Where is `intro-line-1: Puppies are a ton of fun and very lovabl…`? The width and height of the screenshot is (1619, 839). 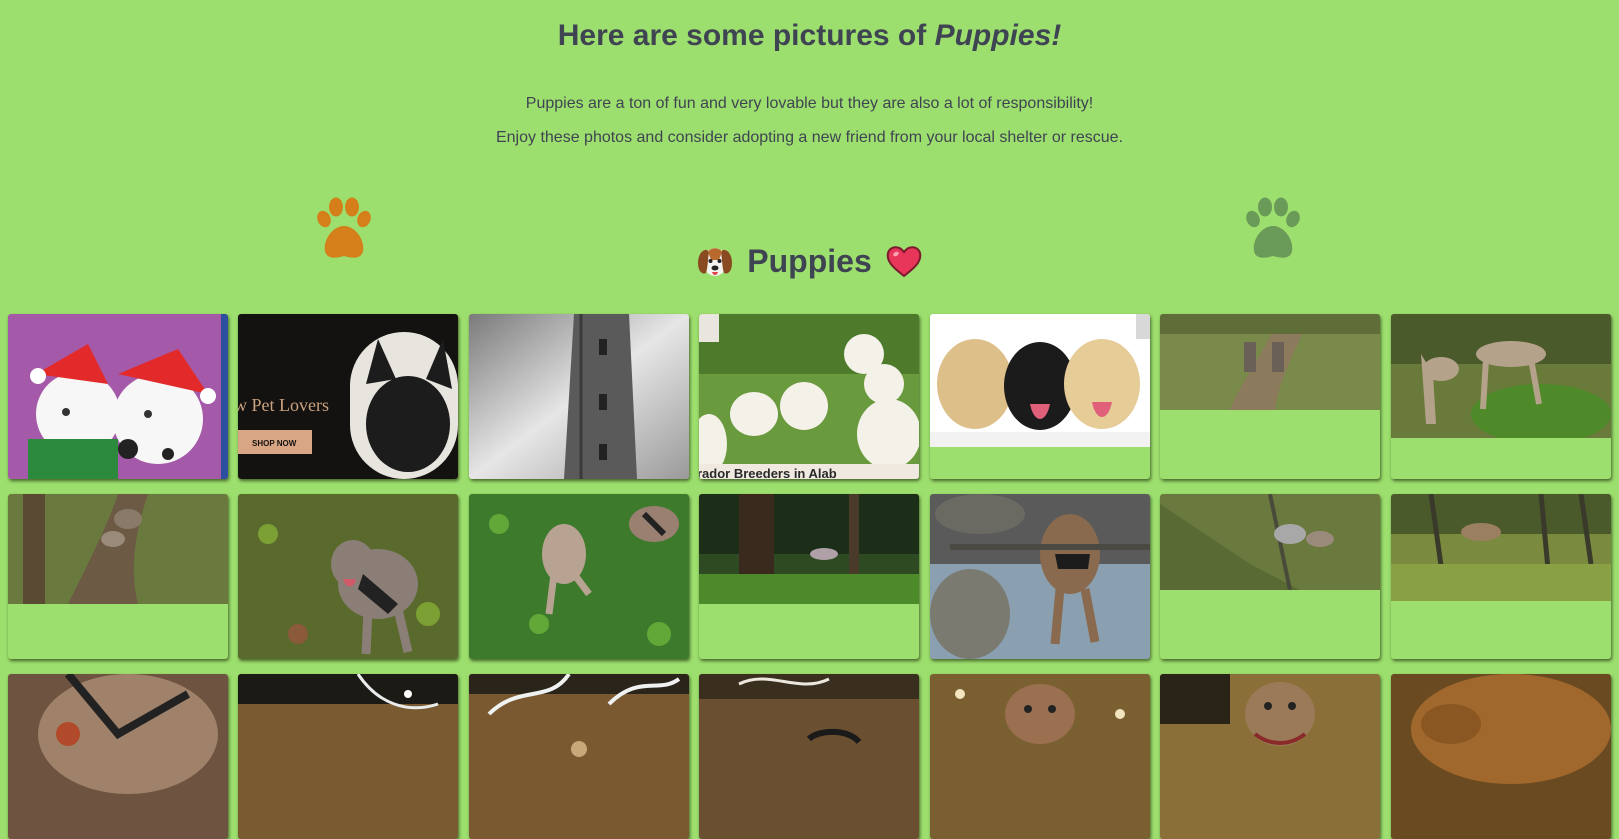 intro-line-1: Puppies are a ton of fun and very lovabl… is located at coordinates (809, 103).